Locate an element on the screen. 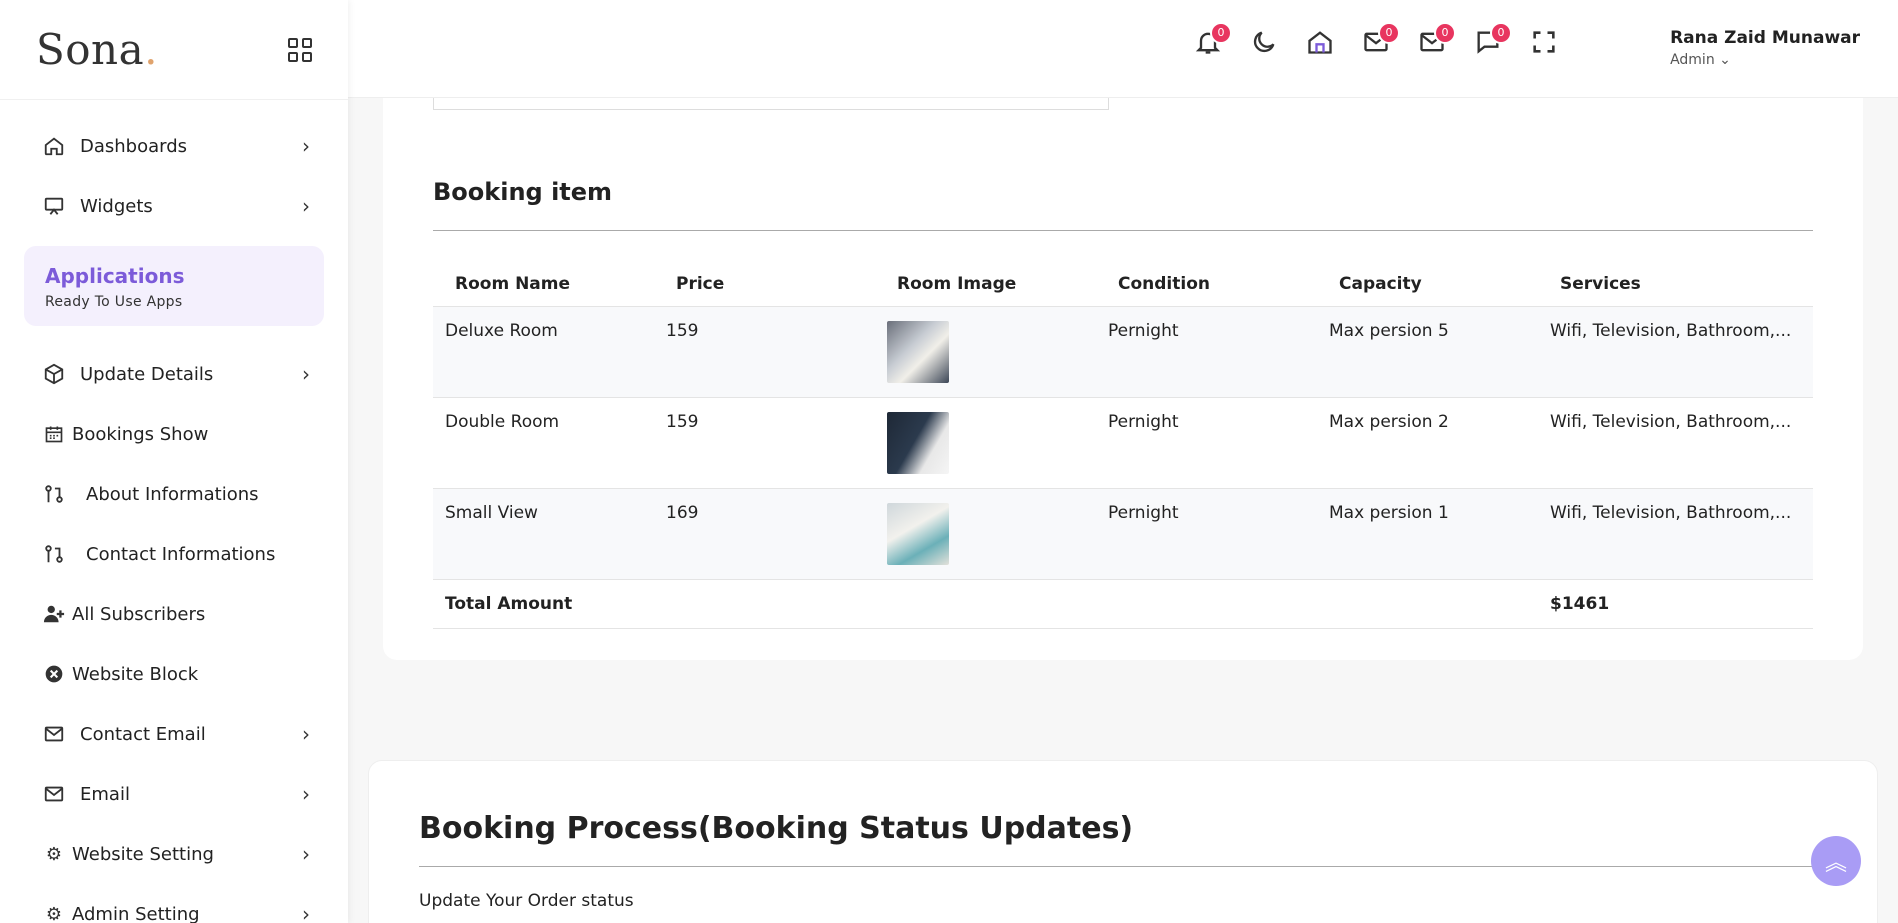 This screenshot has width=1898, height=923. applications-title: Applications is located at coordinates (115, 276).